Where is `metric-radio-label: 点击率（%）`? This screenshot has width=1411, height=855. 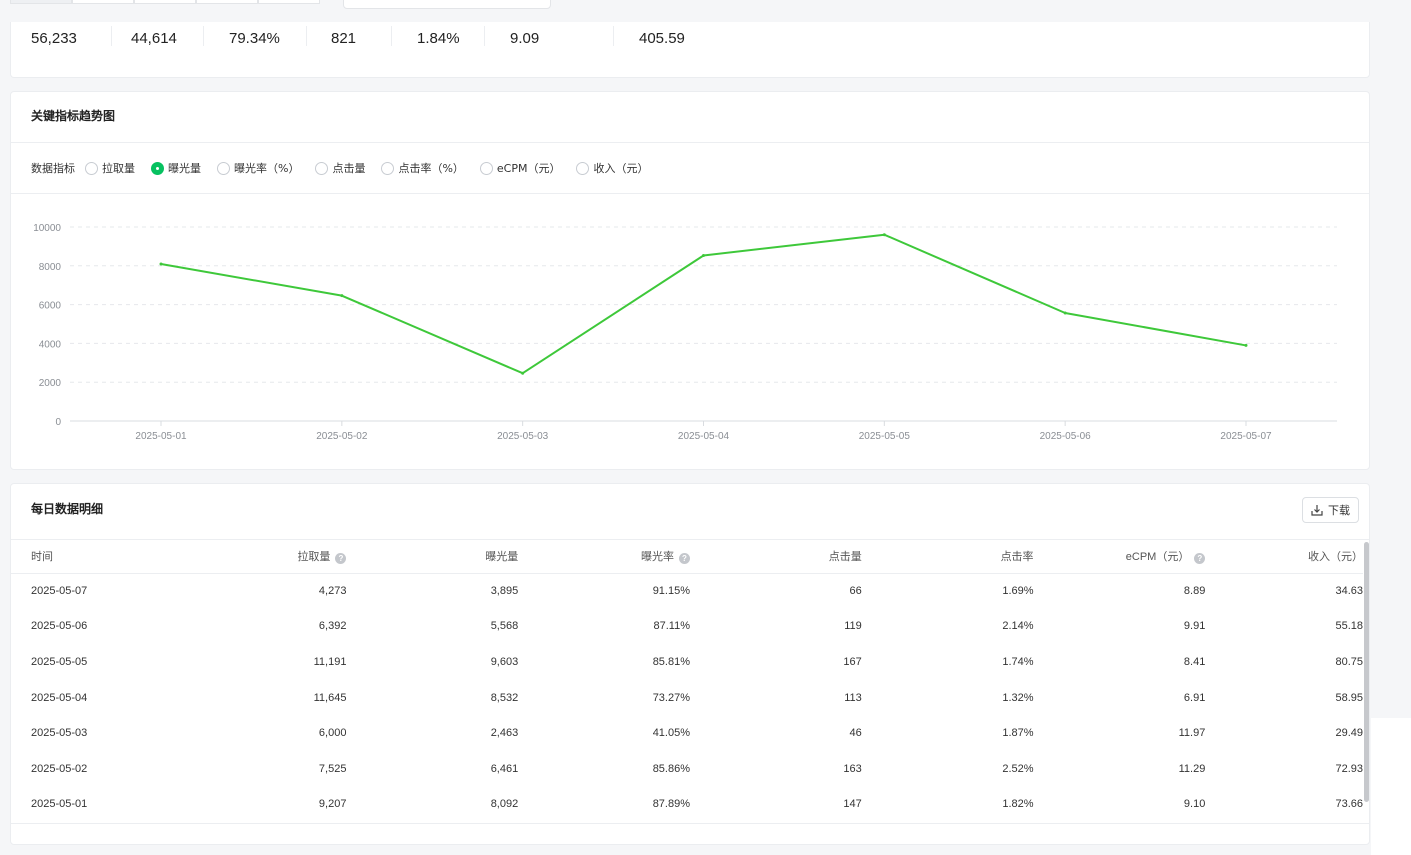
metric-radio-label: 点击率（%） is located at coordinates (431, 168).